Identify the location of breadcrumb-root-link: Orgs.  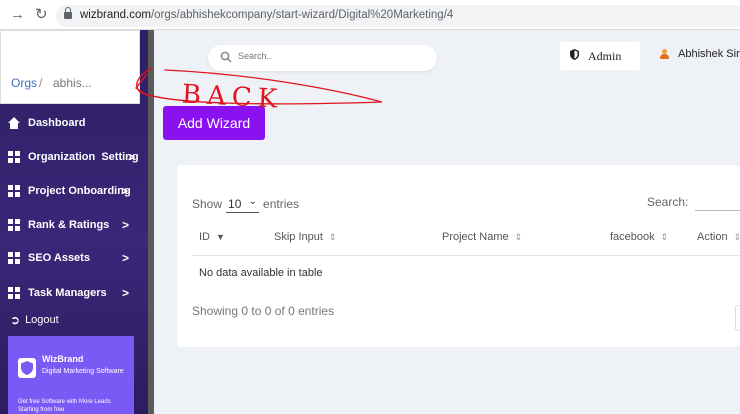
(24, 83).